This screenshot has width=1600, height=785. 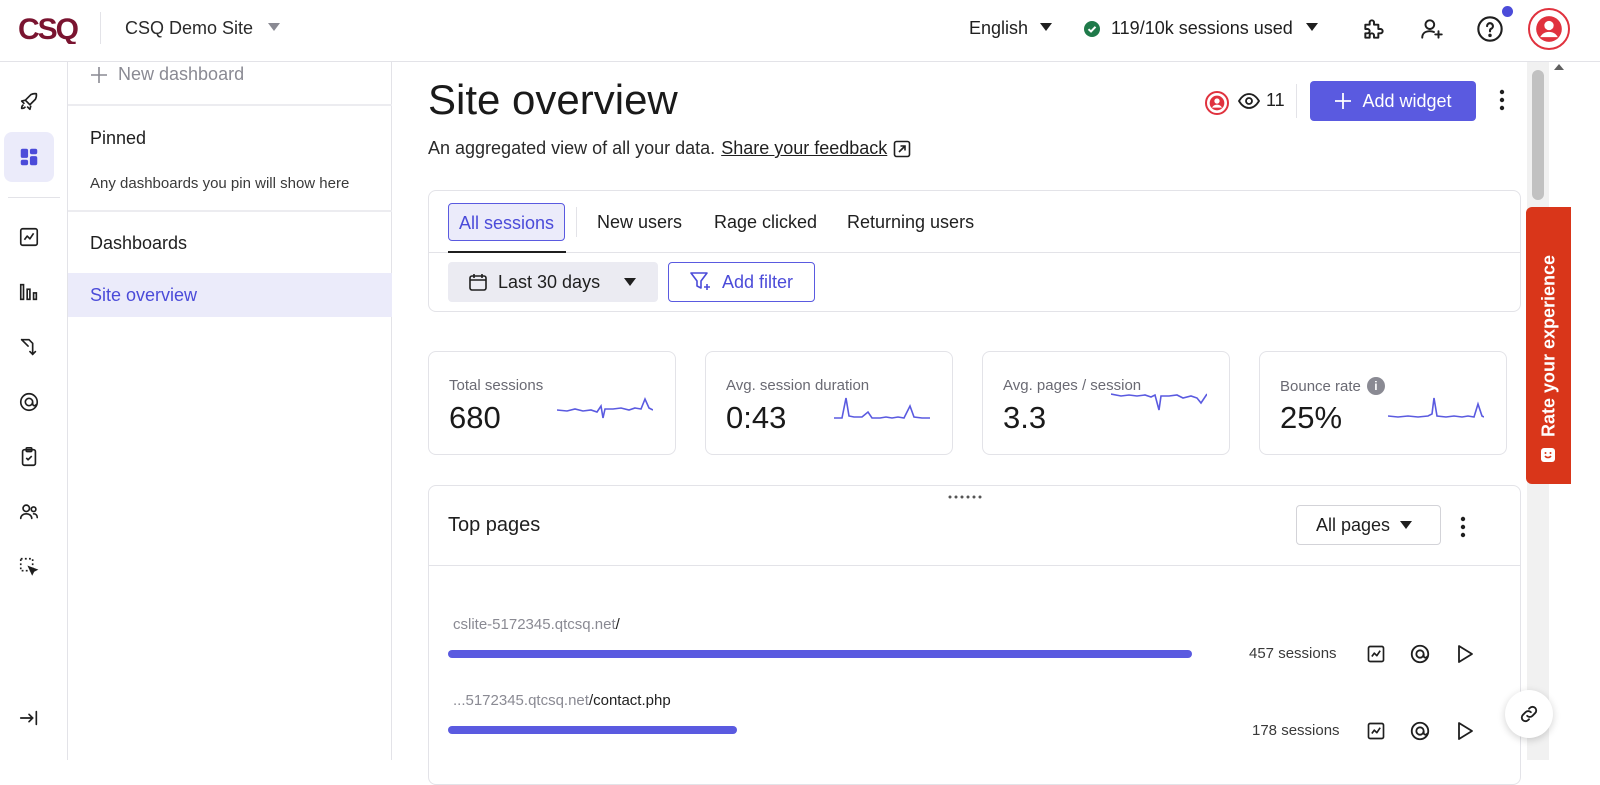 I want to click on segment-tab-rage-clicked: Rage clicked, so click(x=765, y=222).